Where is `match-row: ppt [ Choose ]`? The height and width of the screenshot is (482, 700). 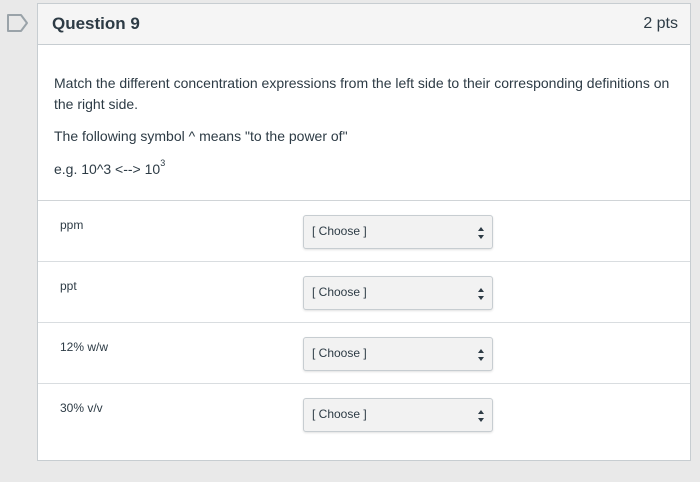 match-row: ppt [ Choose ] is located at coordinates (364, 291).